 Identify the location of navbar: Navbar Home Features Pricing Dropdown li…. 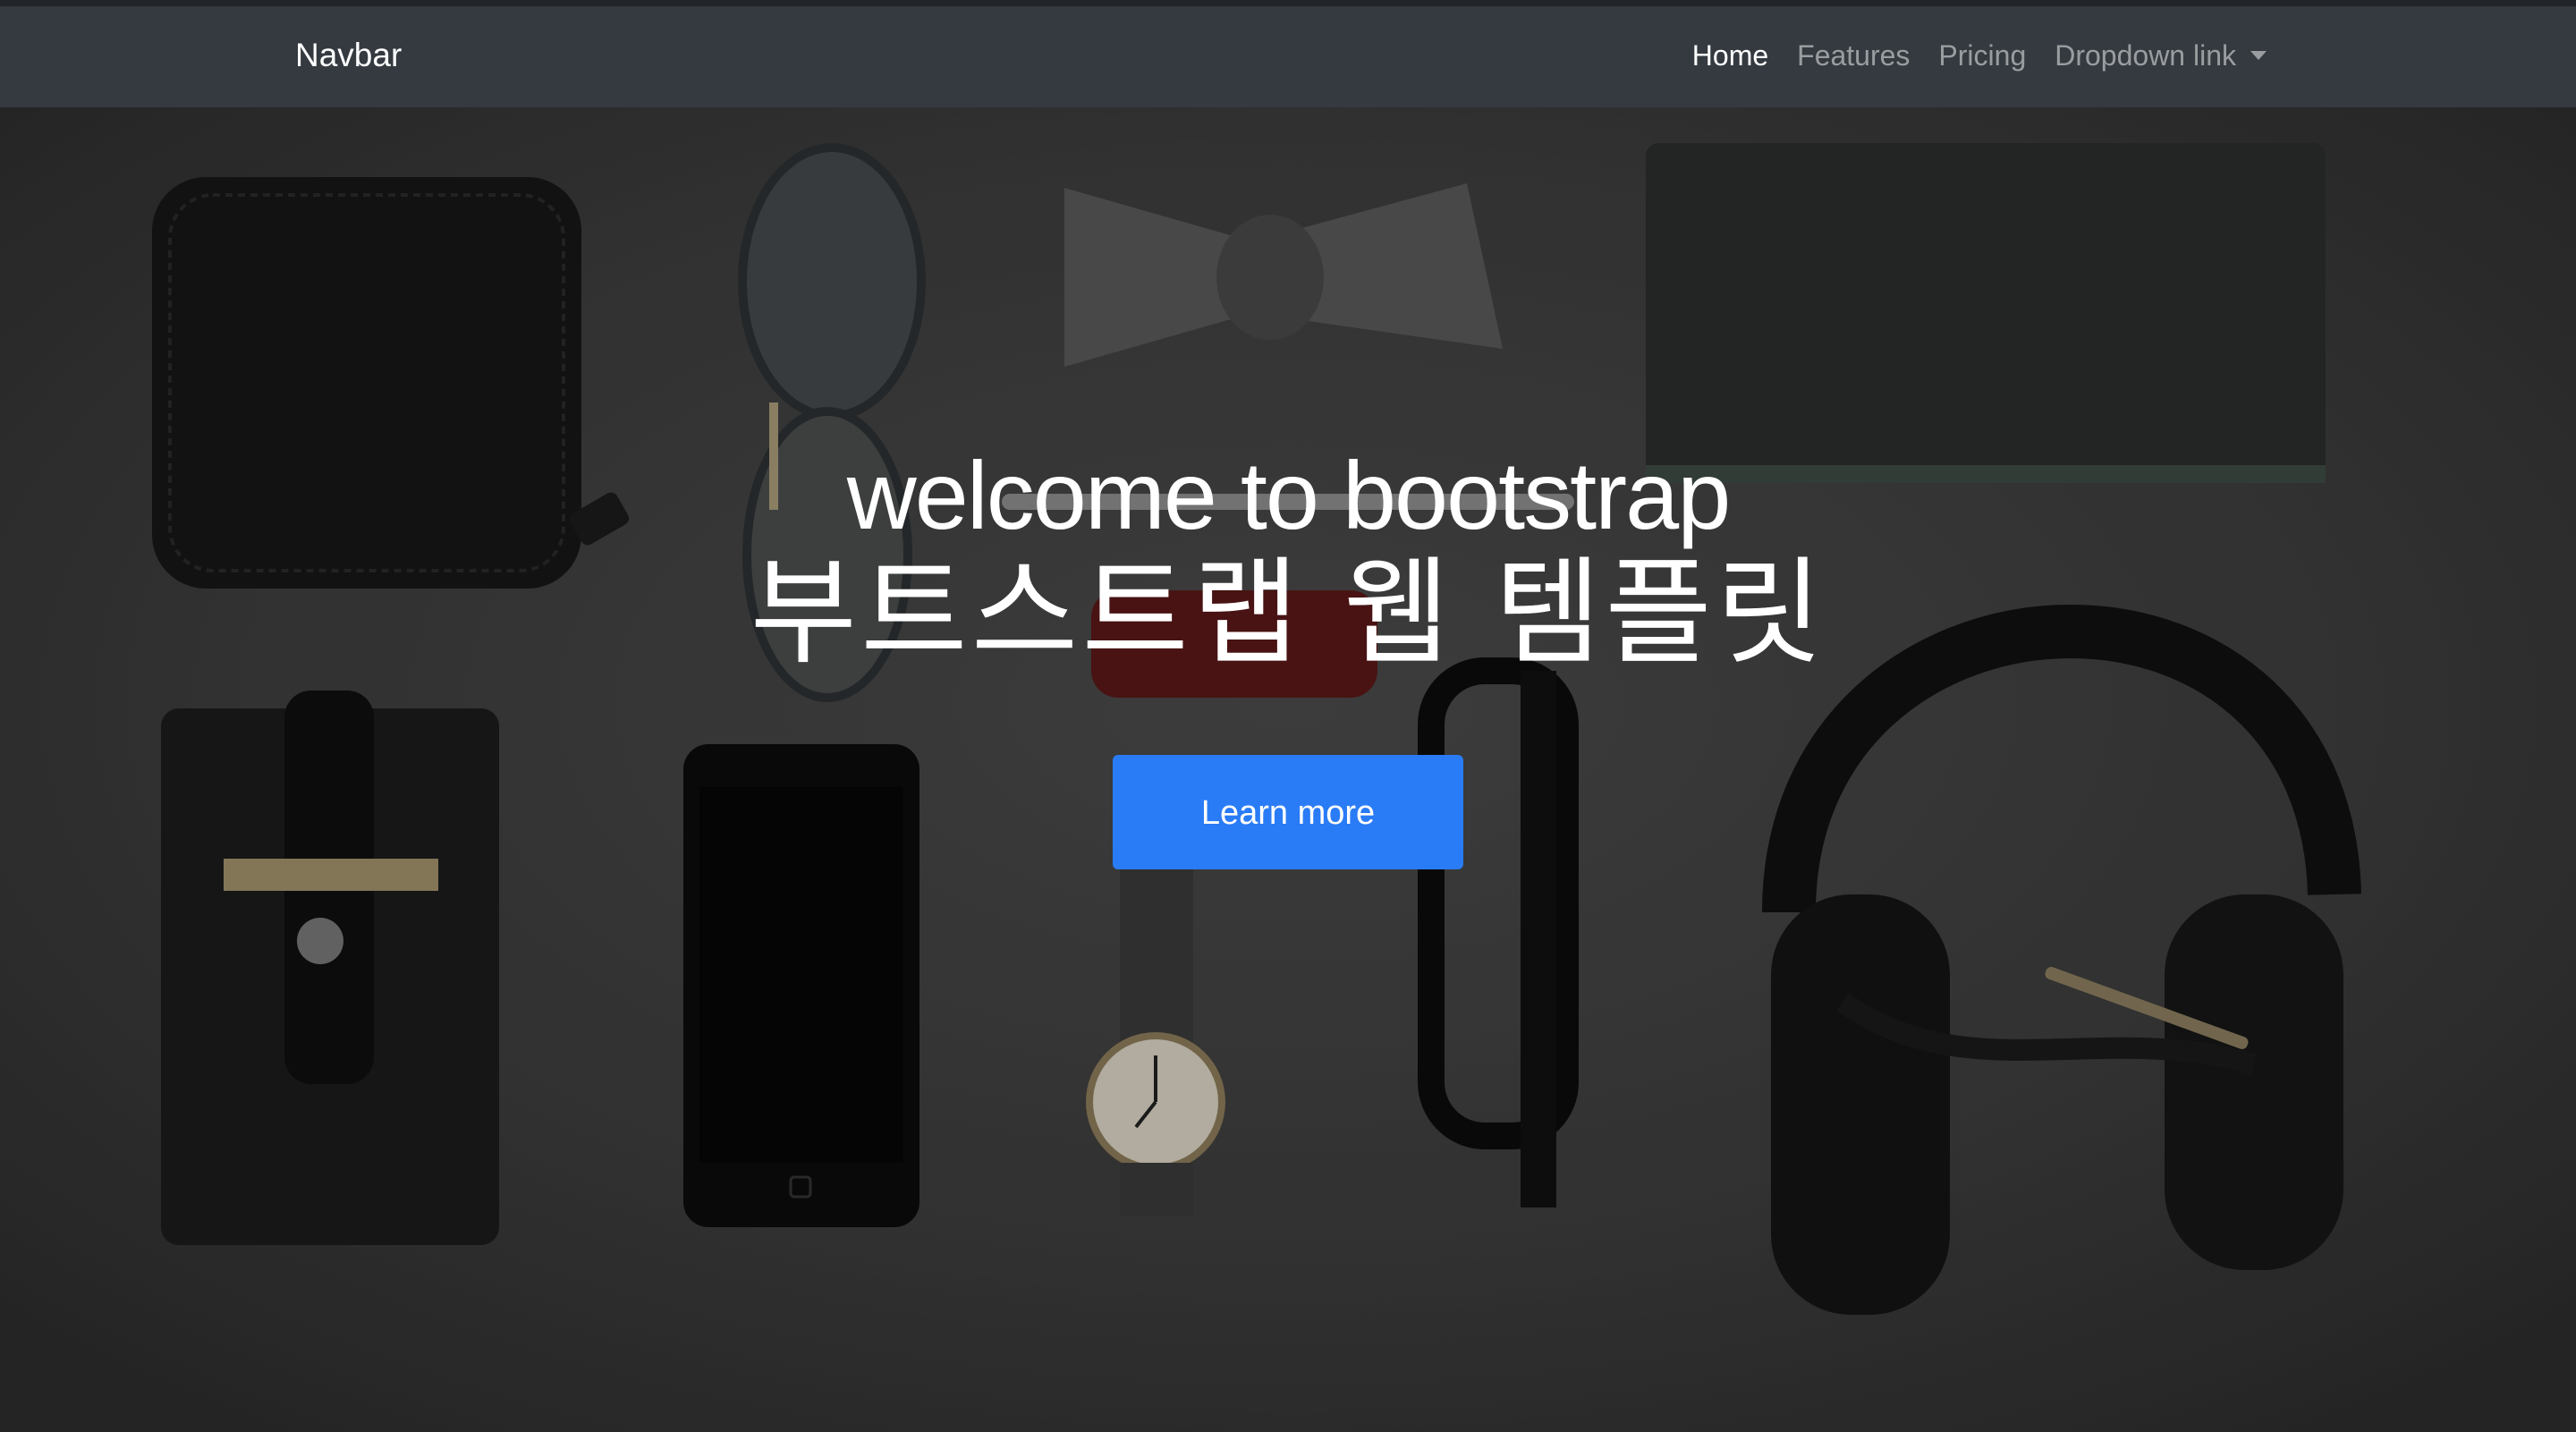
(1288, 56).